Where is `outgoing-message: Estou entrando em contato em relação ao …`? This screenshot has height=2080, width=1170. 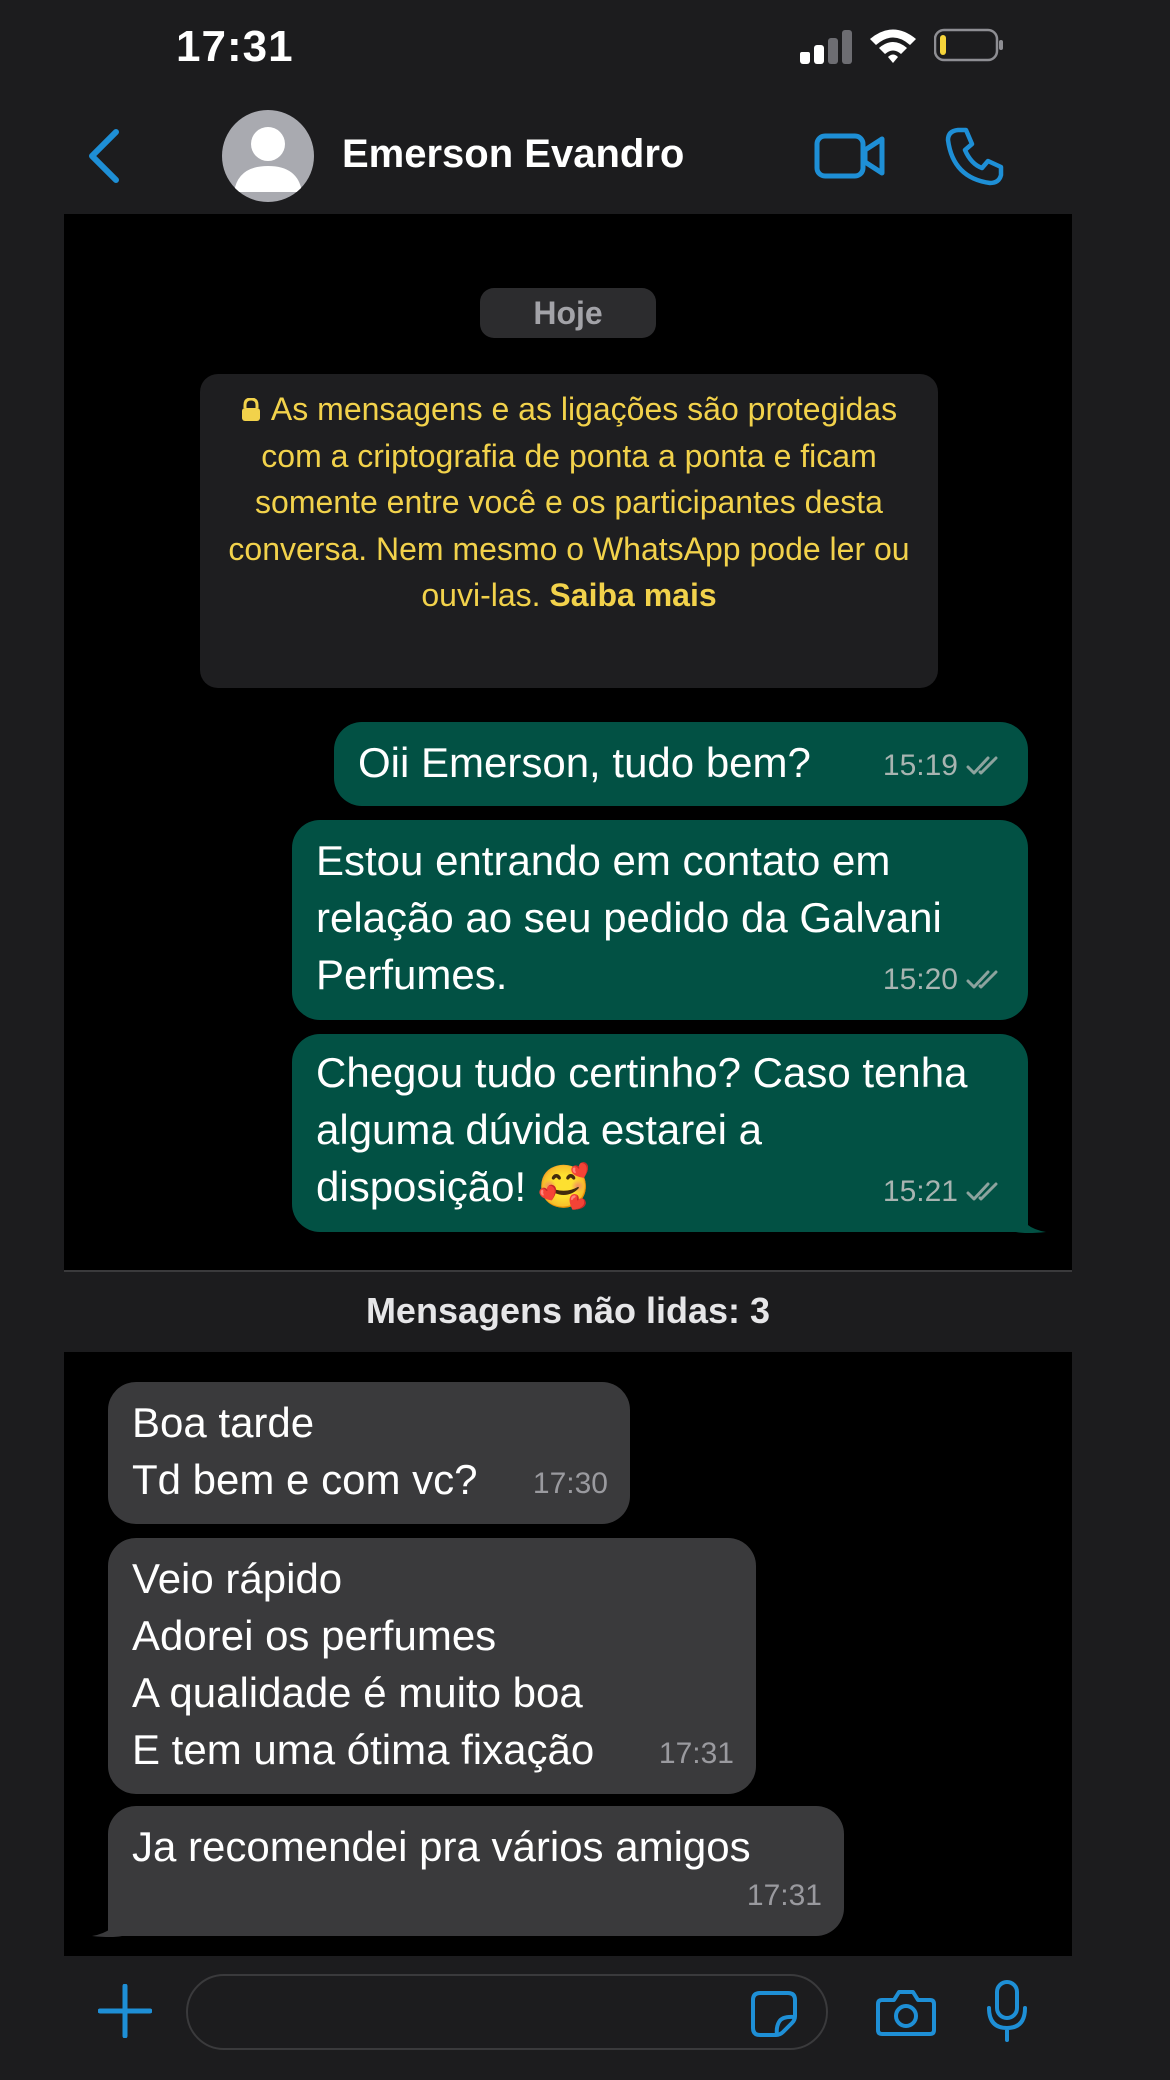
outgoing-message: Estou entrando em contato em relação ao … is located at coordinates (660, 920).